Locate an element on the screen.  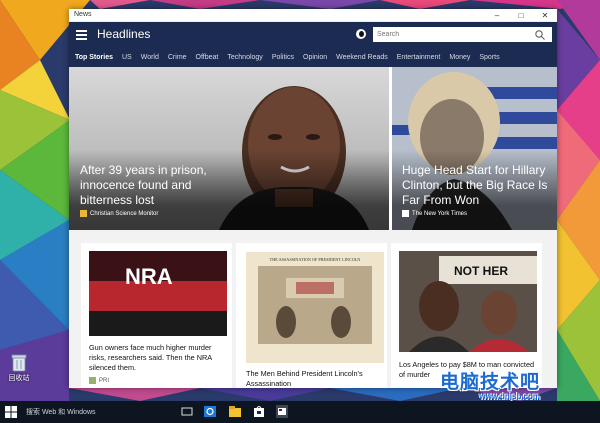
task-view-icon is located at coordinates (187, 411).